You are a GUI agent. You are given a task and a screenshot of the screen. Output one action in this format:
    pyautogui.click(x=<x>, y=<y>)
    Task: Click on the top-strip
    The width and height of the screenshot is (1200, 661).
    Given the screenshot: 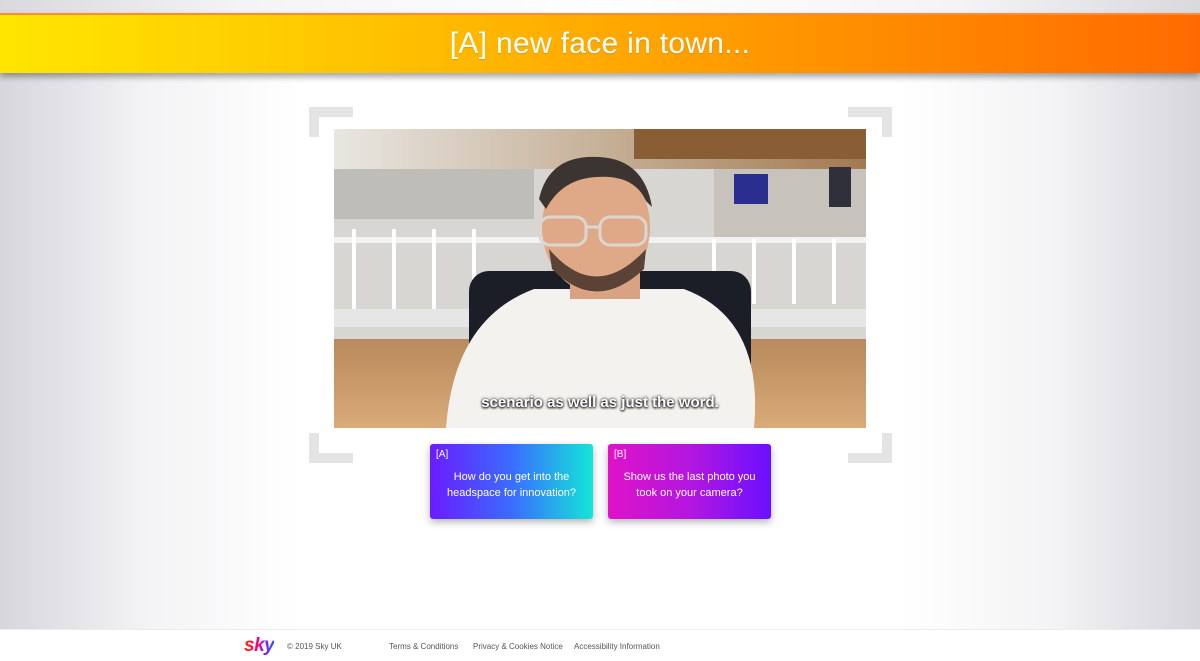 What is the action you would take?
    pyautogui.click(x=600, y=6)
    